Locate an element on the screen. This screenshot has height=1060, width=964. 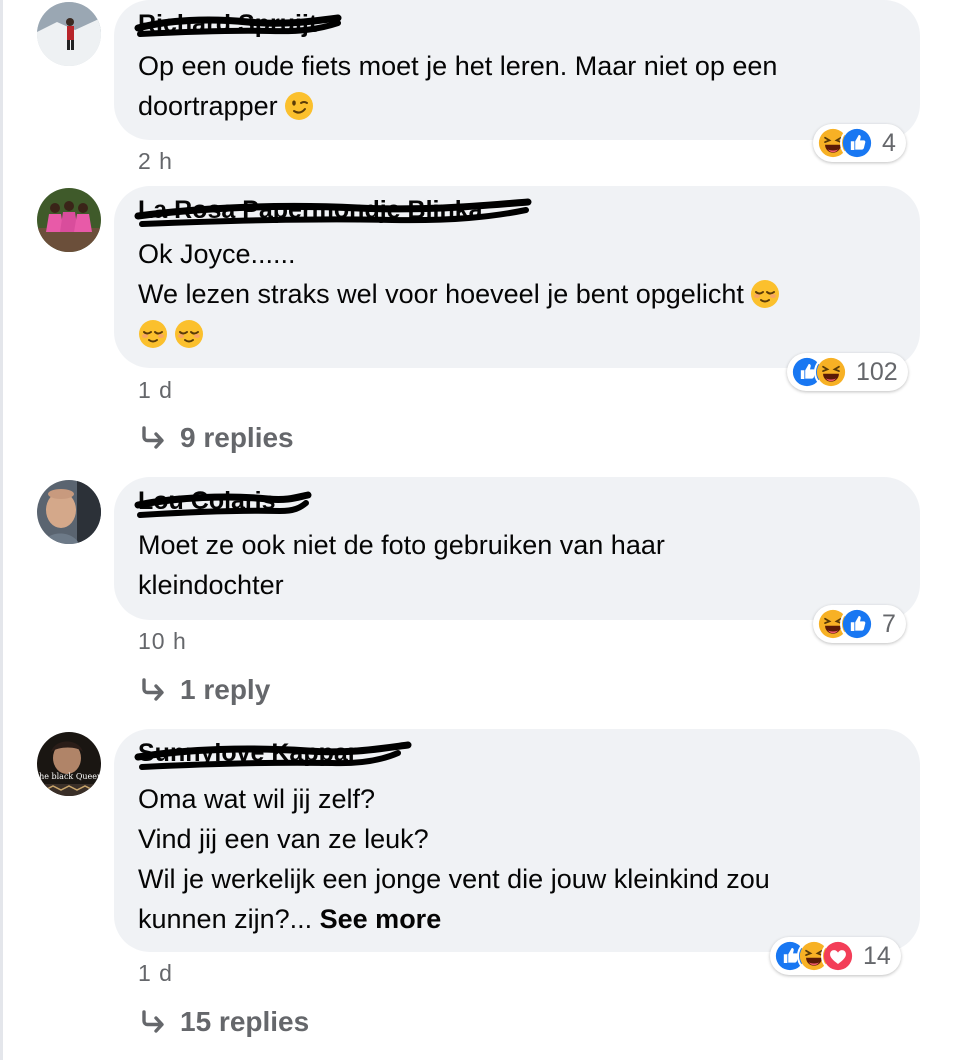
comment-line is located at coordinates (459, 334).